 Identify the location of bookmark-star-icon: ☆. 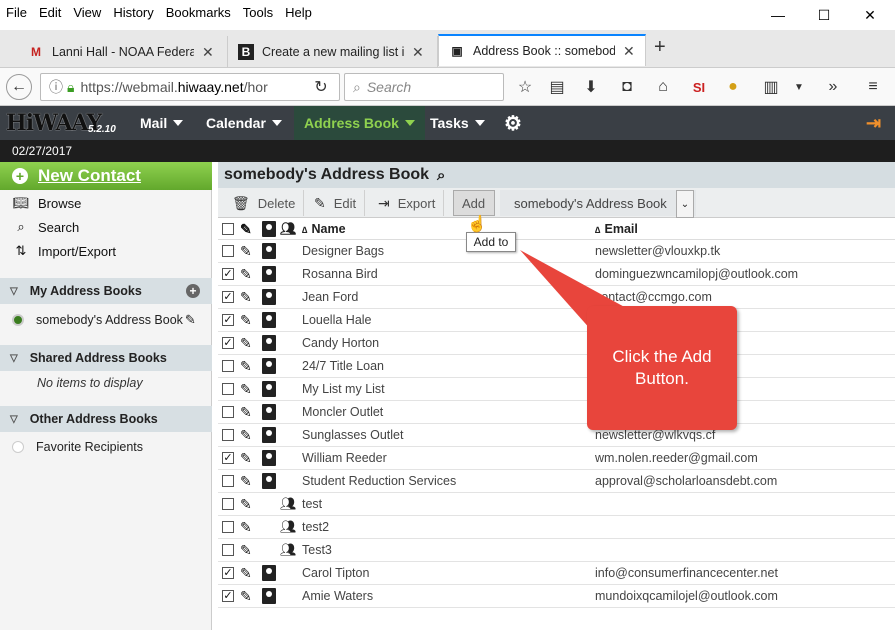
(525, 87).